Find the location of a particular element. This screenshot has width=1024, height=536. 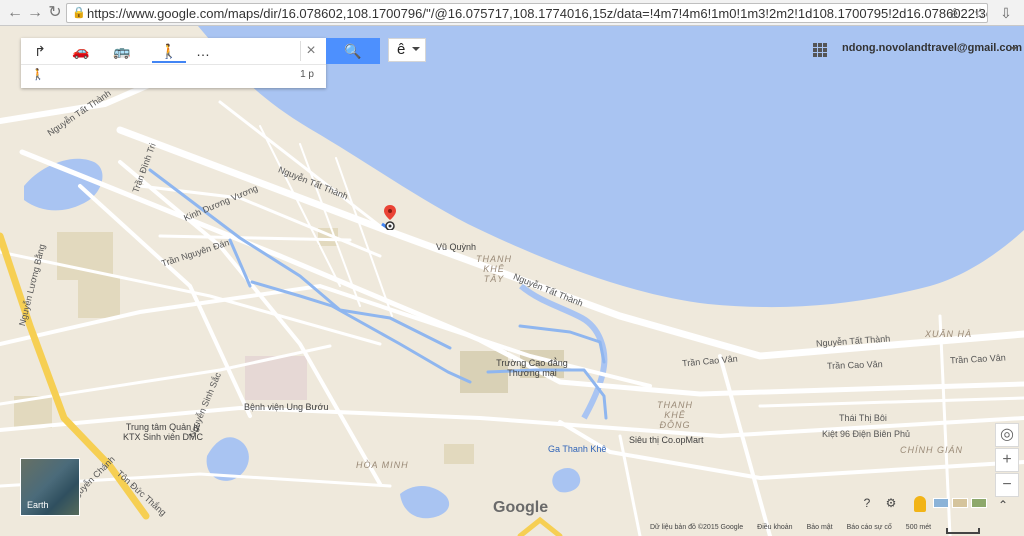

district-label: XUÂN HÀ is located at coordinates (949, 334).